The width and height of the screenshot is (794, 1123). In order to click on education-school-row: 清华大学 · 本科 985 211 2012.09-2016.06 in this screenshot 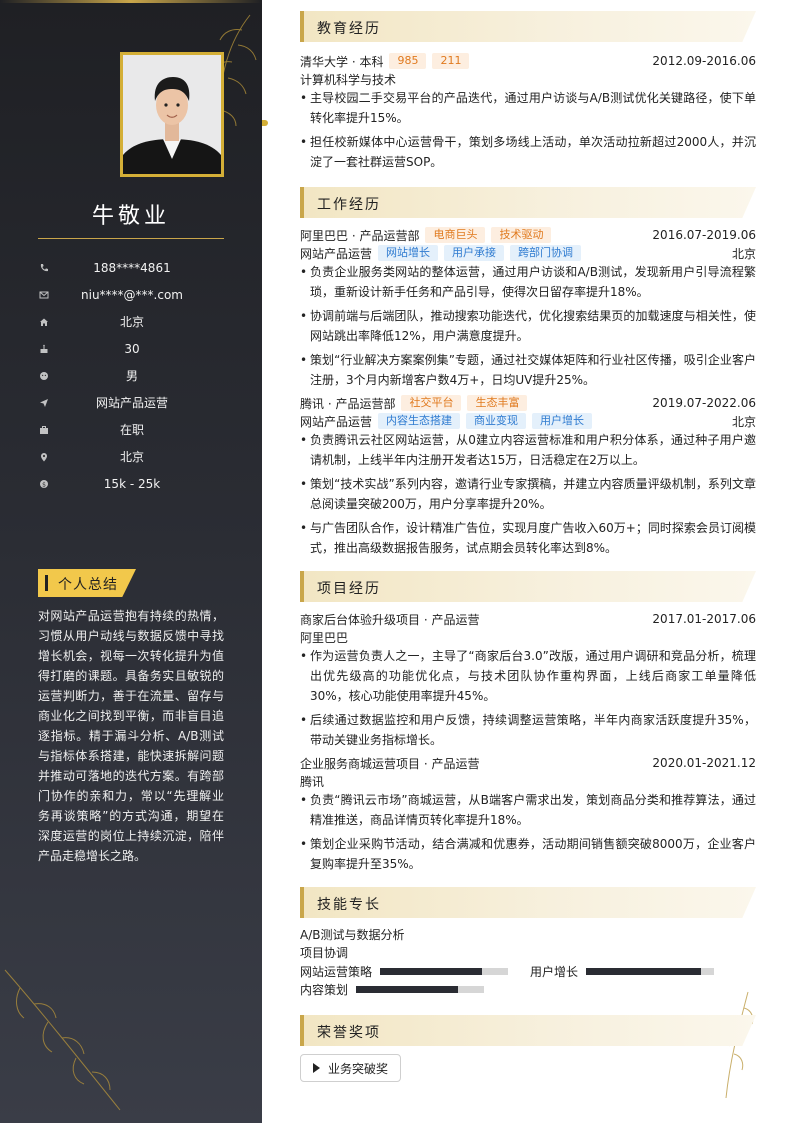, I will do `click(528, 61)`.